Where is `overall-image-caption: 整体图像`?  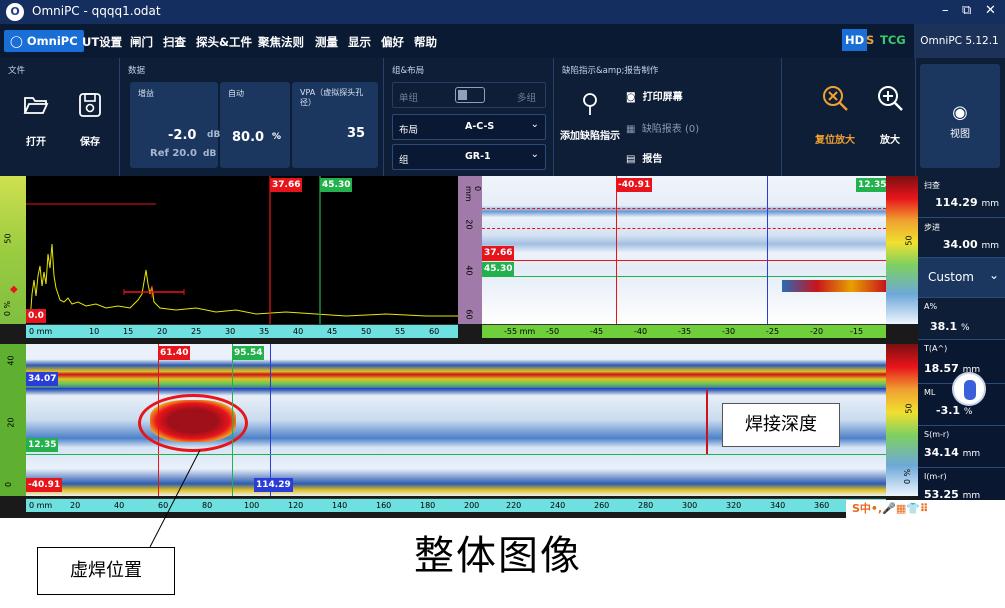
overall-image-caption: 整体图像 is located at coordinates (498, 556).